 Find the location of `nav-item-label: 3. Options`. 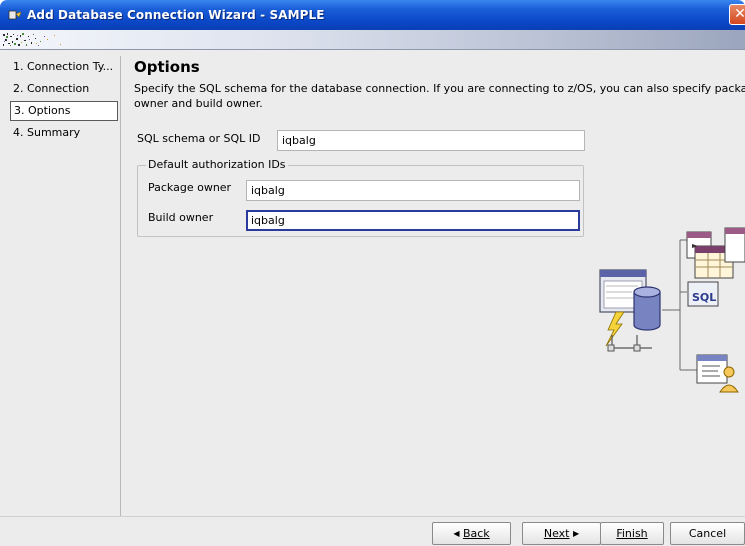

nav-item-label: 3. Options is located at coordinates (42, 110).